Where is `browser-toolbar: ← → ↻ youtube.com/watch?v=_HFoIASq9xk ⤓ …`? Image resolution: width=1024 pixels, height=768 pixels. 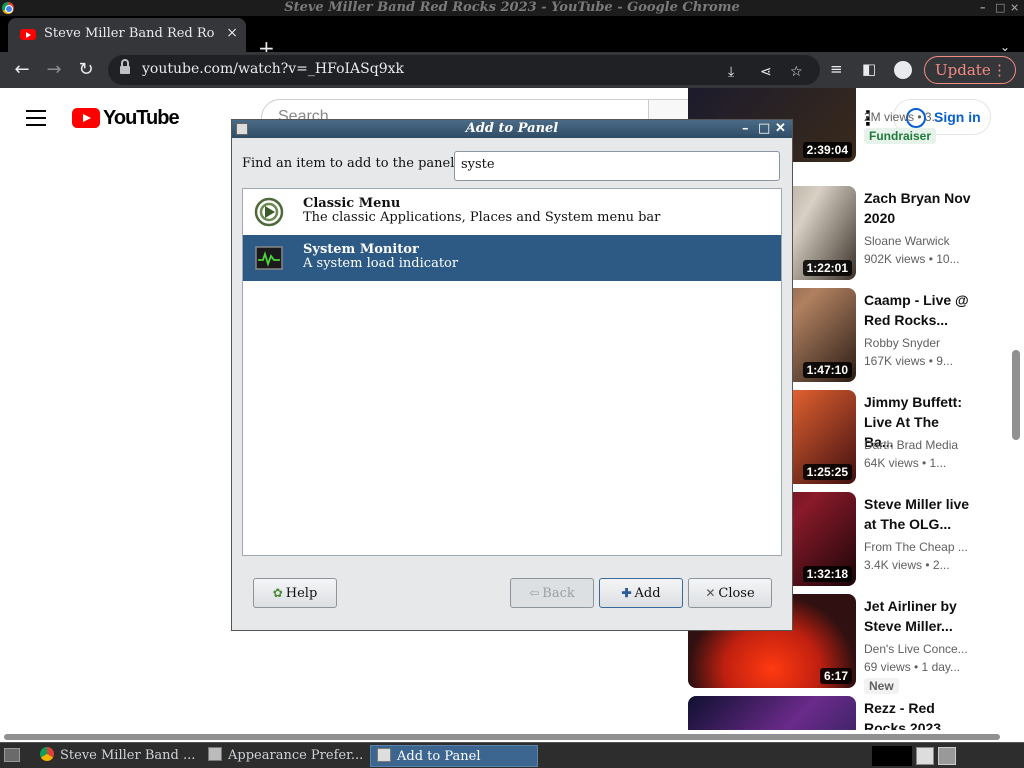
browser-toolbar: ← → ↻ youtube.com/watch?v=_HFoIASq9xk ⤓ … is located at coordinates (512, 70).